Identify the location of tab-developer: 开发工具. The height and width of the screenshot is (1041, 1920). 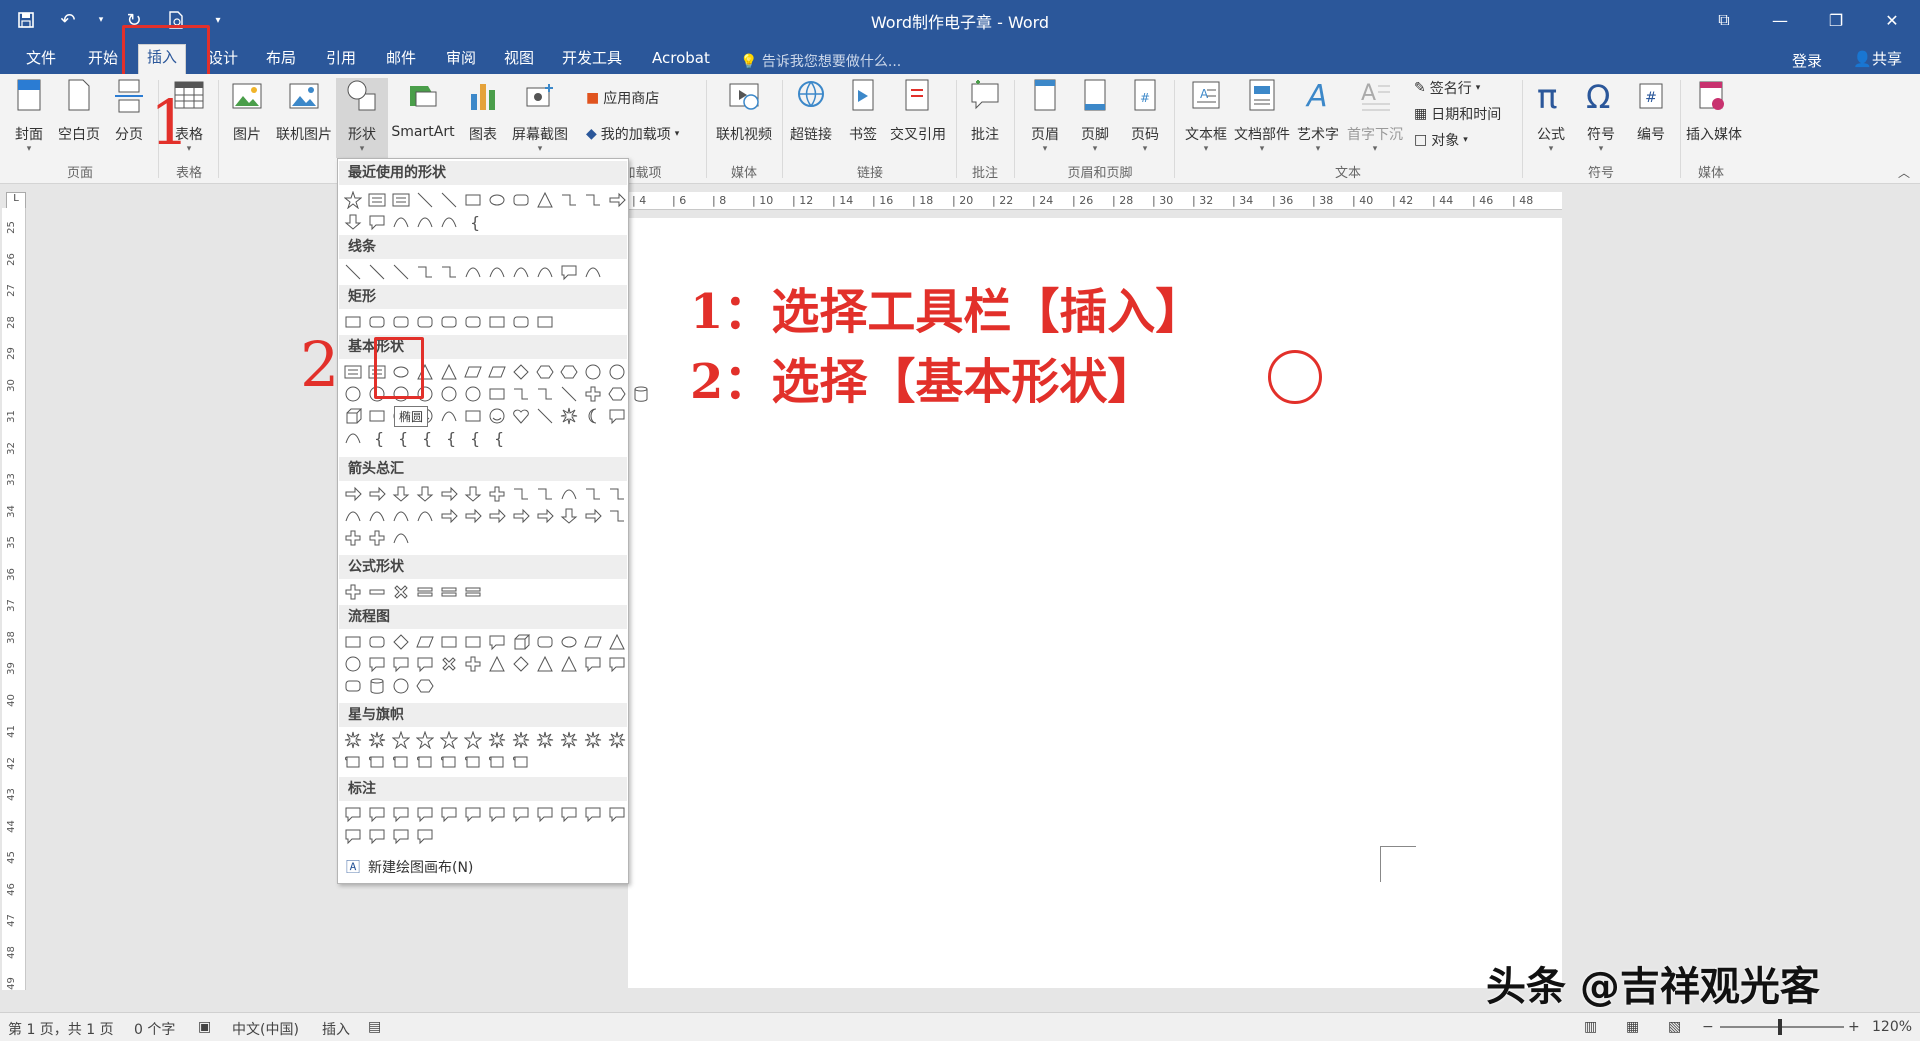
(592, 60).